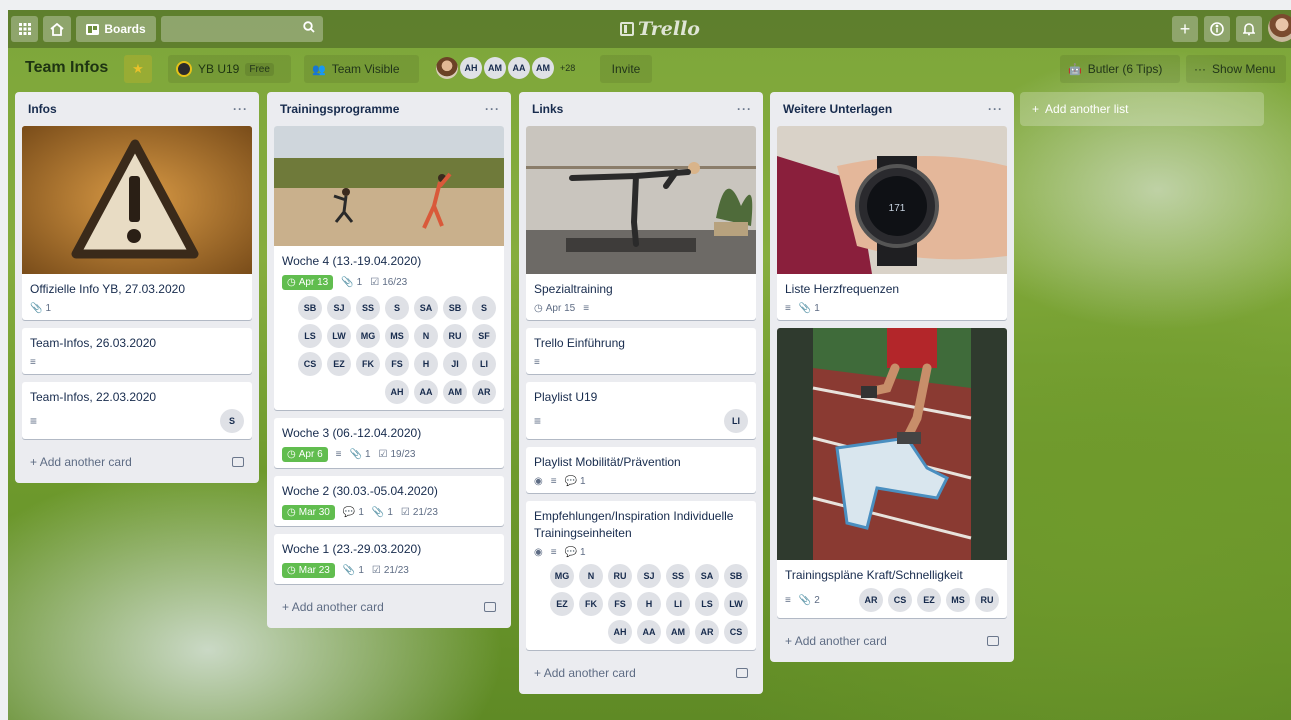 This screenshot has height=720, width=1291. Describe the element at coordinates (641, 109) in the screenshot. I see `list-header: Links ···` at that location.